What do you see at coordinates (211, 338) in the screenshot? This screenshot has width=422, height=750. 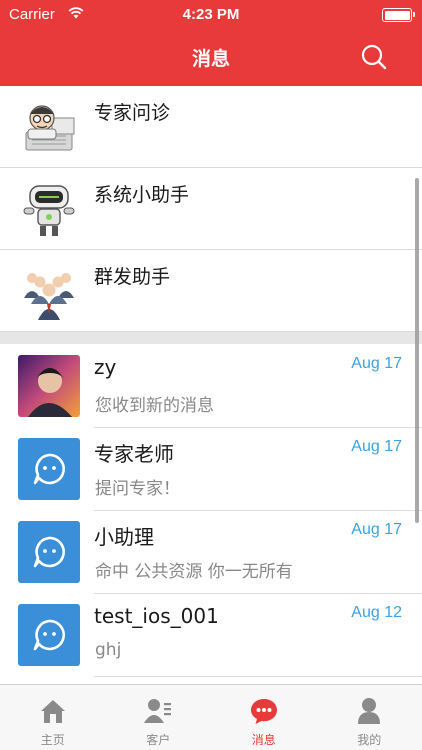 I see `section-separator` at bounding box center [211, 338].